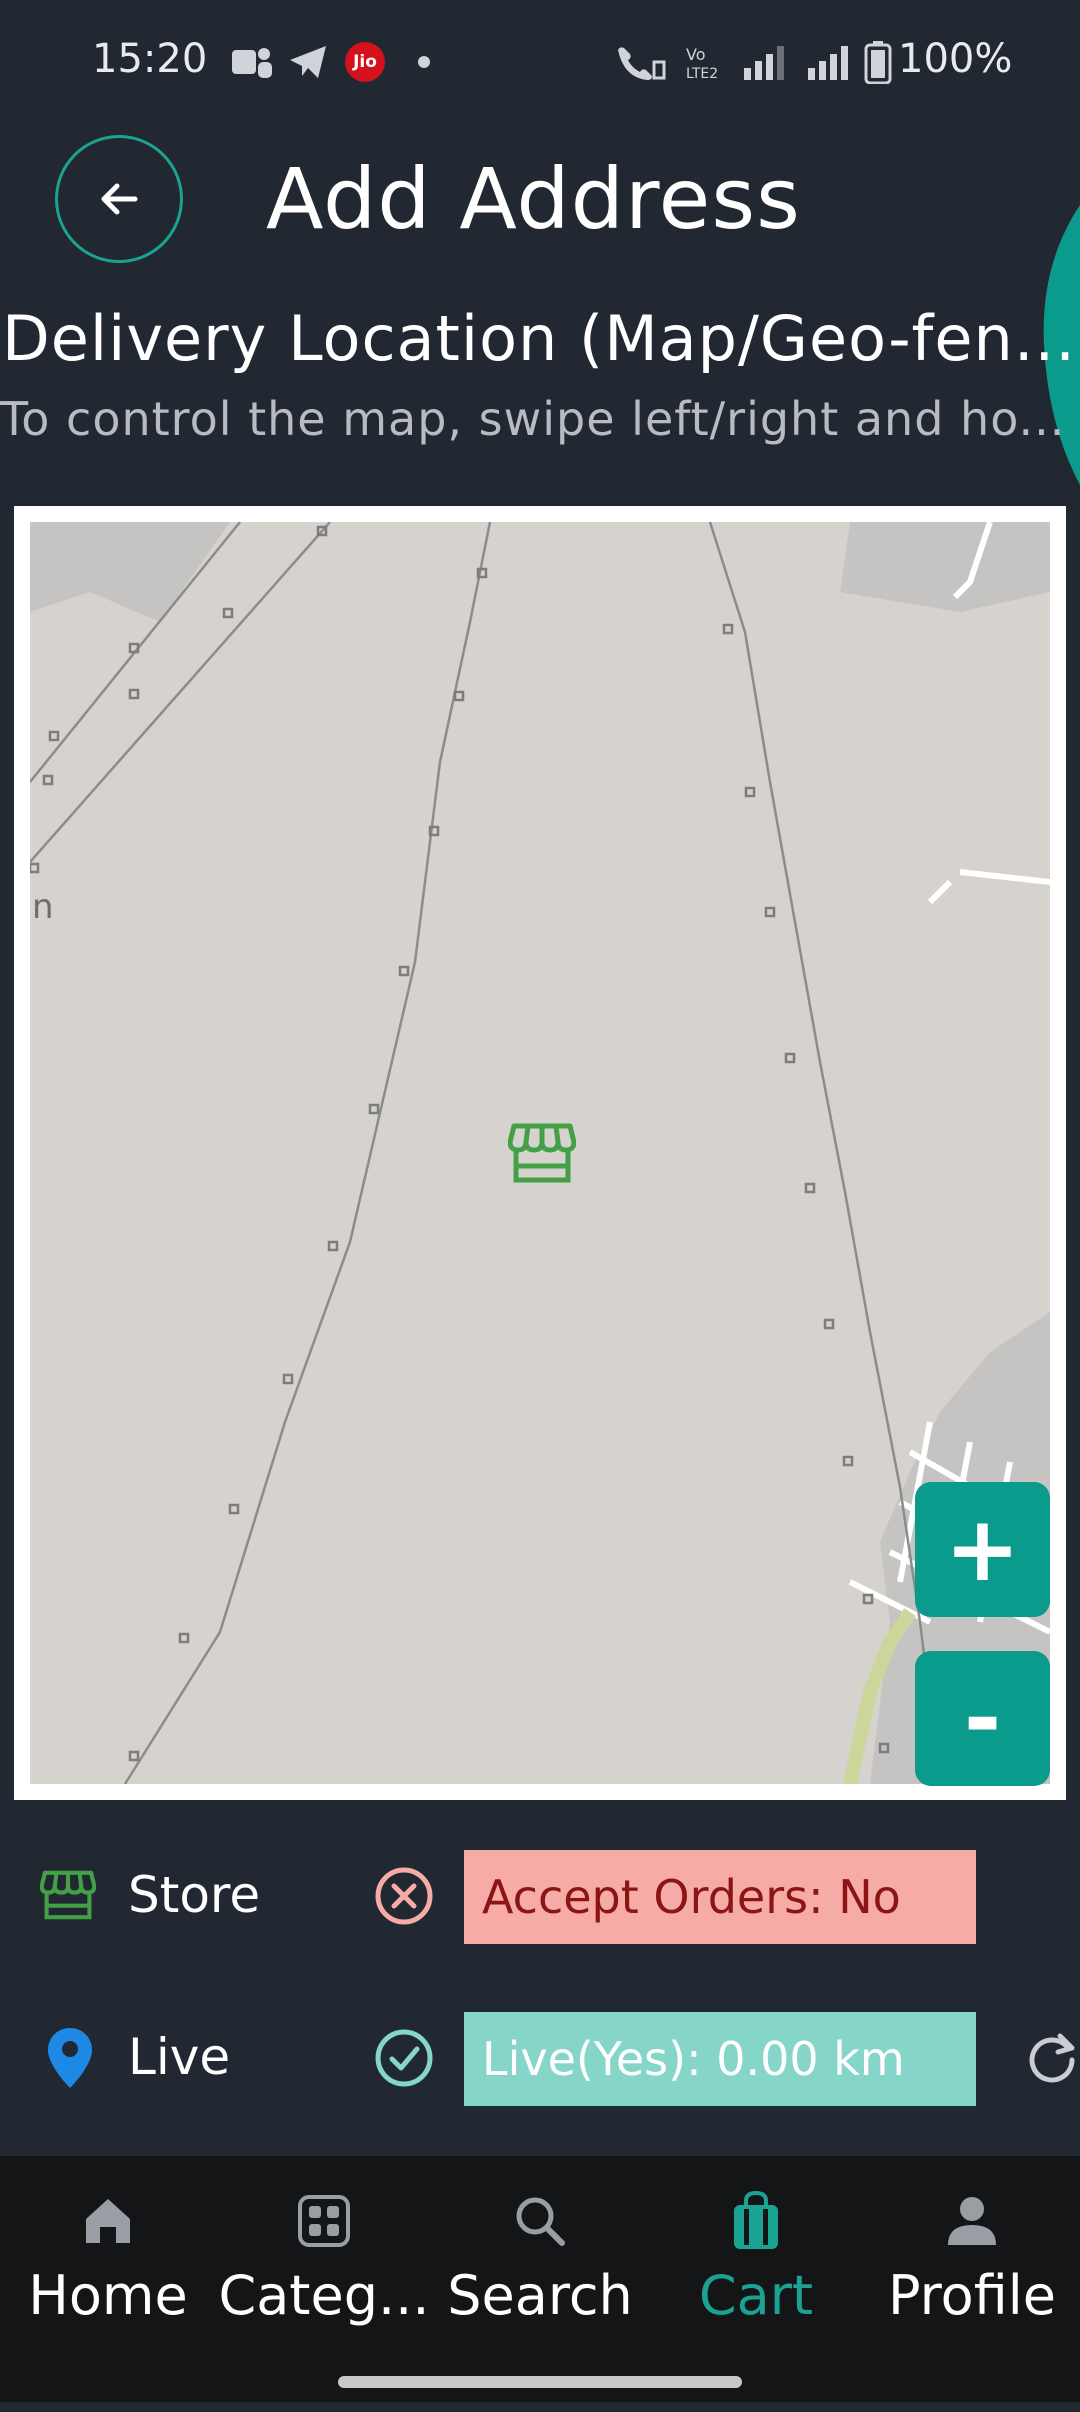 This screenshot has height=2412, width=1080. I want to click on page-title: Add Address, so click(533, 199).